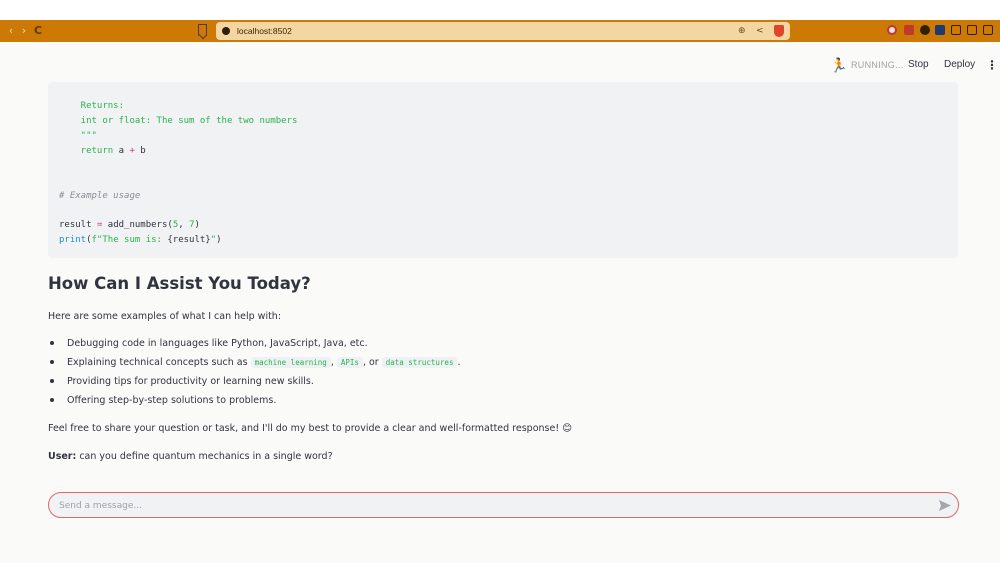  I want to click on code-line-print: print(f"The sum is: {result}"), so click(140, 240).